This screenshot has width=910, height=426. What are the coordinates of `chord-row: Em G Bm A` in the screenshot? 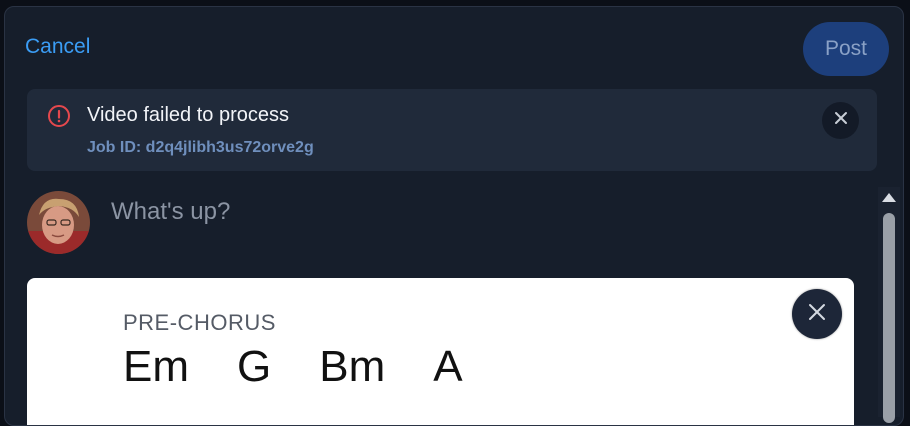 It's located at (317, 367).